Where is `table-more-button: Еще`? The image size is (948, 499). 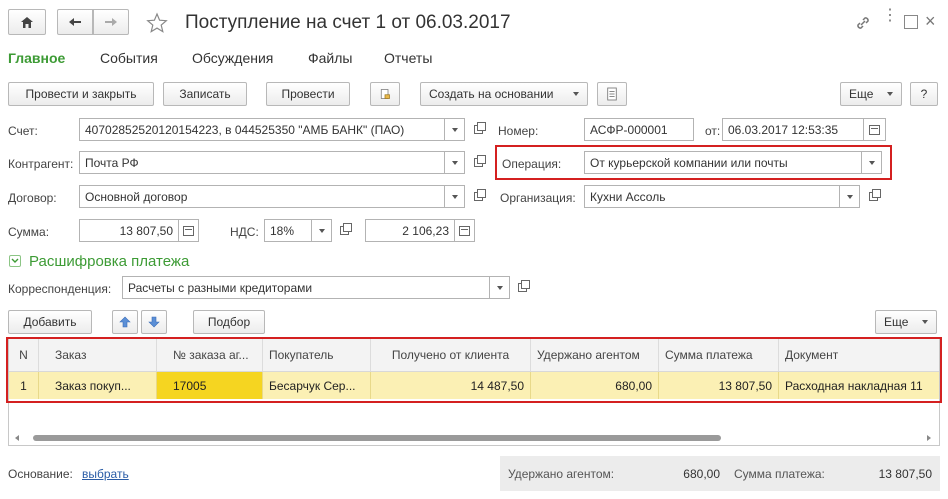
table-more-button: Еще is located at coordinates (906, 322).